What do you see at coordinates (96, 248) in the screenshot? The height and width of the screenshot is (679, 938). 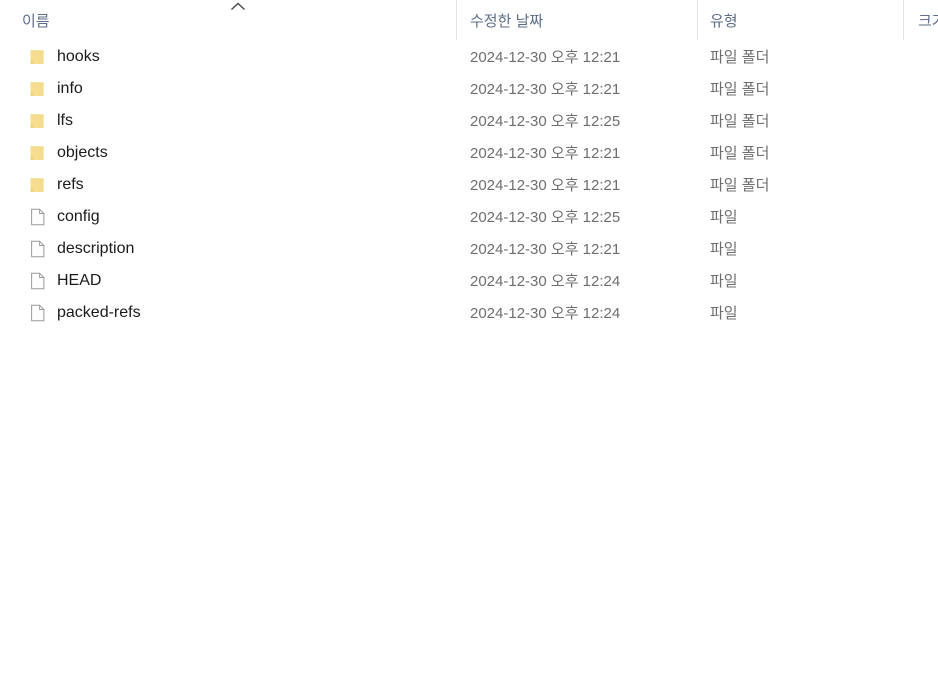 I see `file-name-label: description` at bounding box center [96, 248].